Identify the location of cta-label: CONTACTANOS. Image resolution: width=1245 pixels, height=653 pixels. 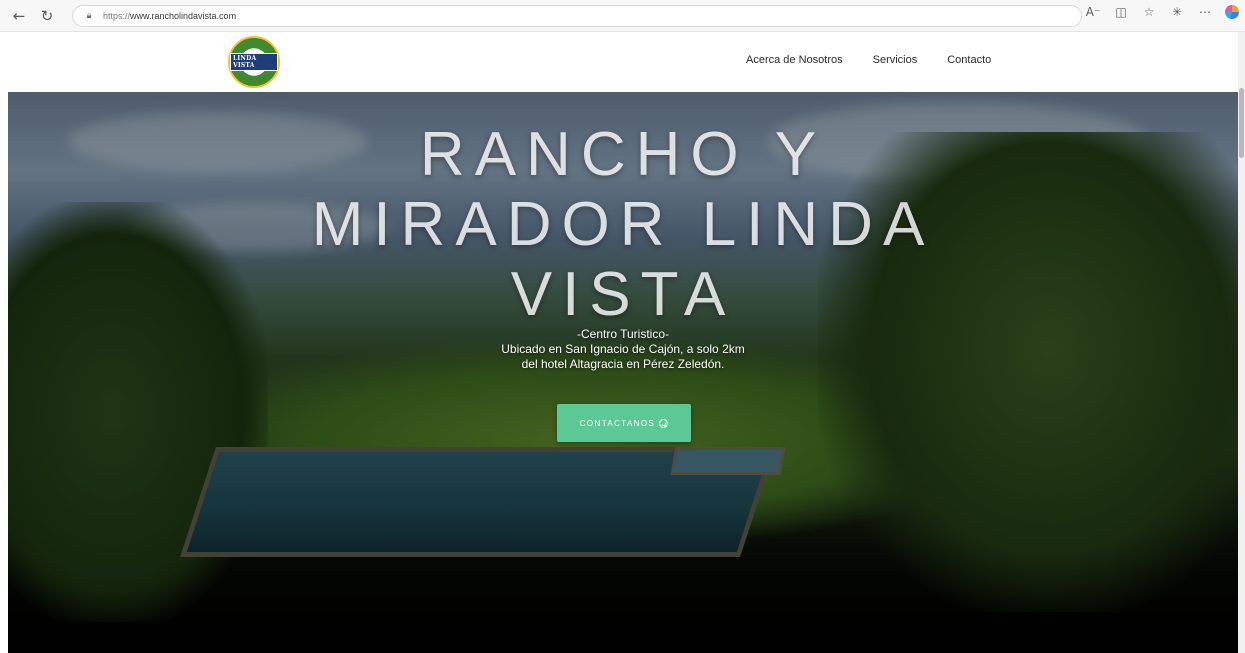
(617, 423).